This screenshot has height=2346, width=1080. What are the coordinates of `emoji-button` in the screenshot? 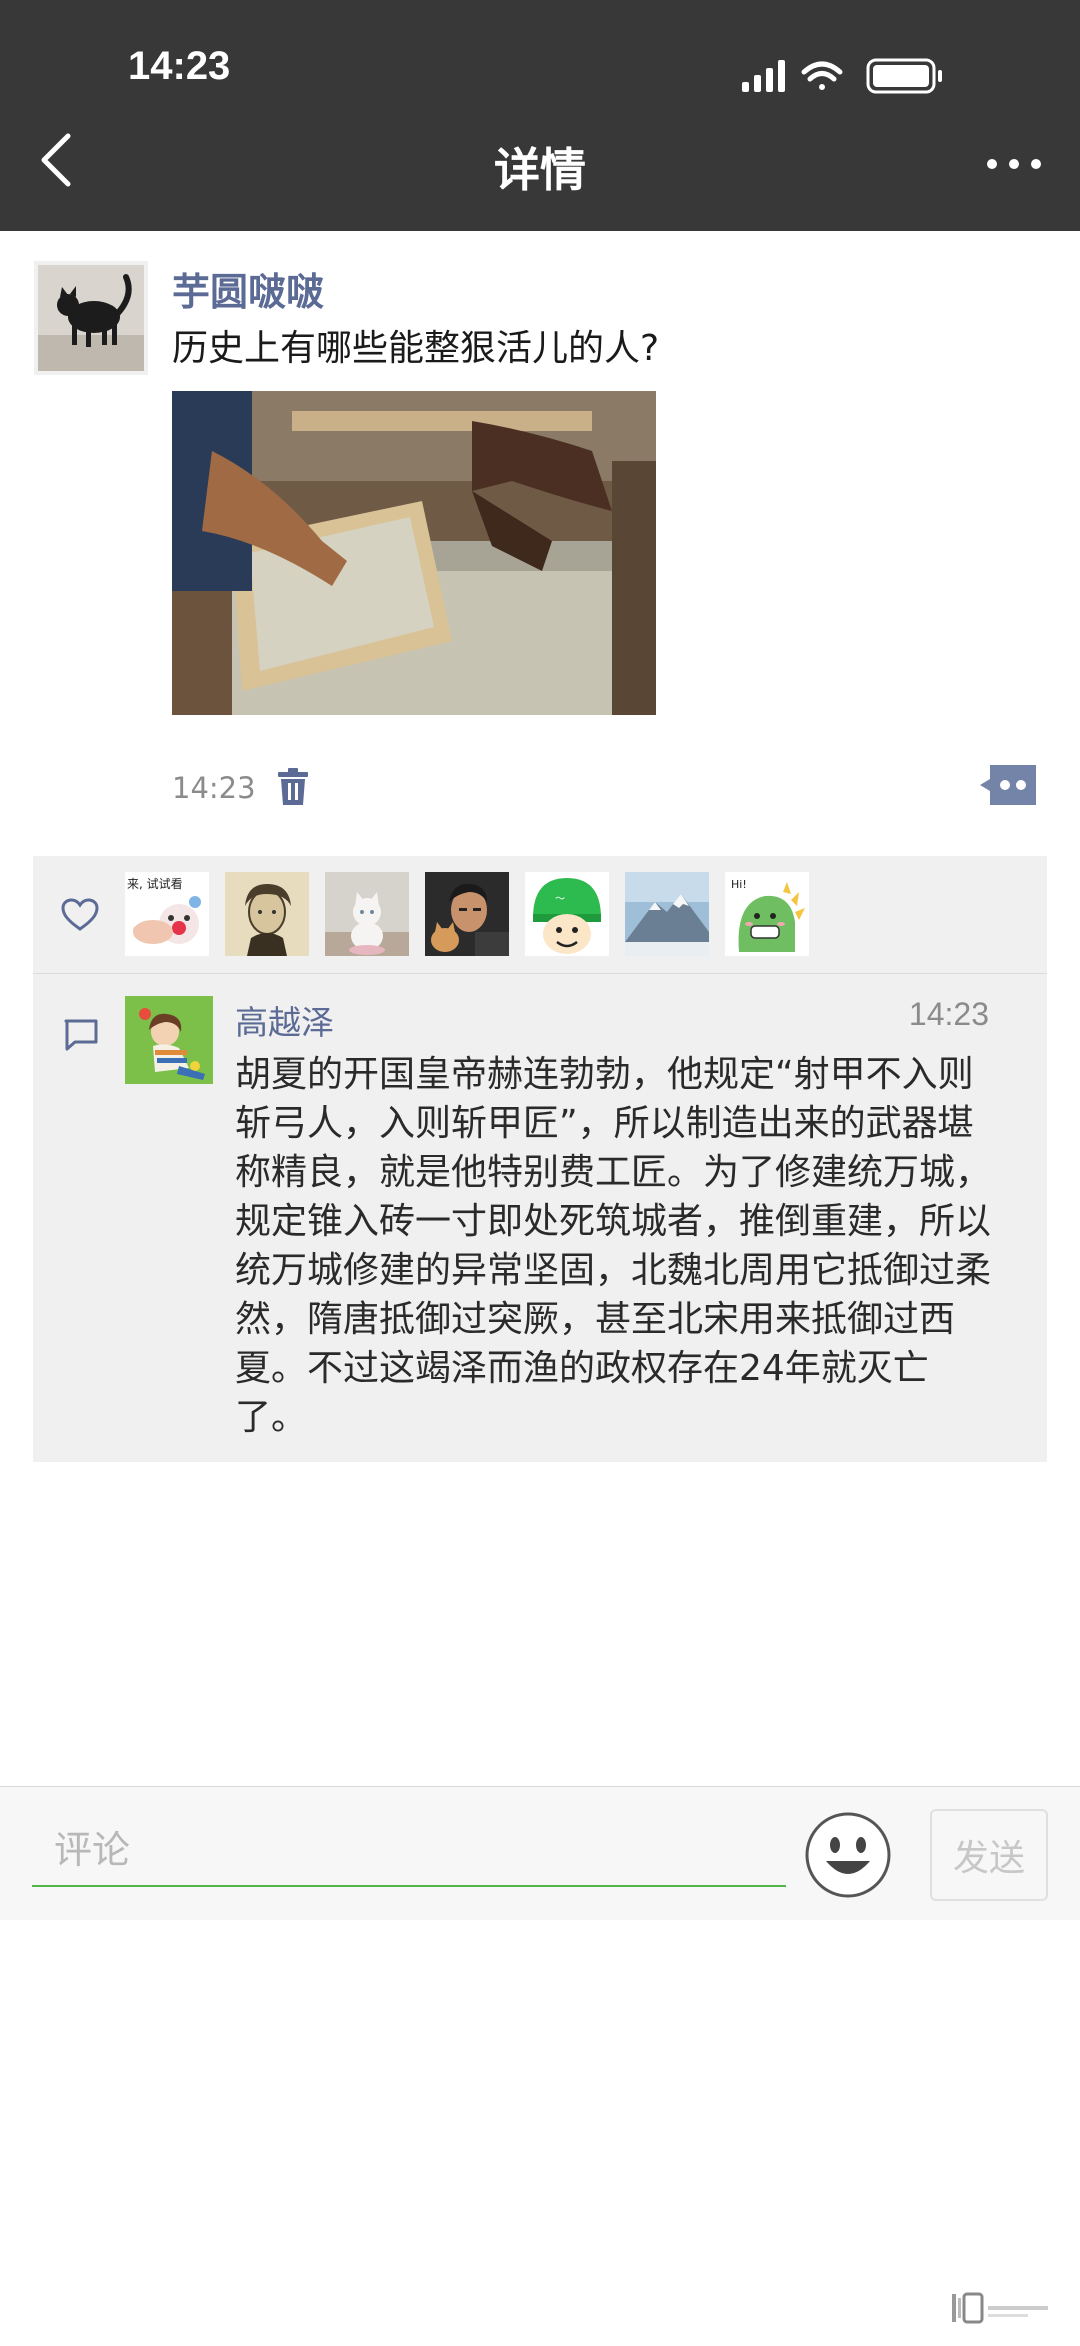 It's located at (848, 1855).